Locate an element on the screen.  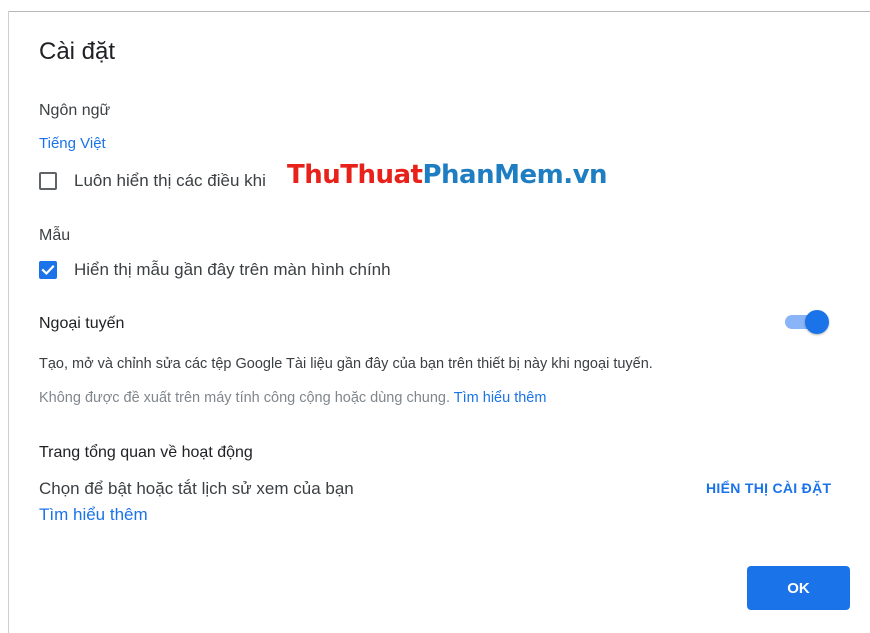
show-templates-row: Hiển thị mẫu gần đây trên màn hình chính is located at coordinates (215, 270).